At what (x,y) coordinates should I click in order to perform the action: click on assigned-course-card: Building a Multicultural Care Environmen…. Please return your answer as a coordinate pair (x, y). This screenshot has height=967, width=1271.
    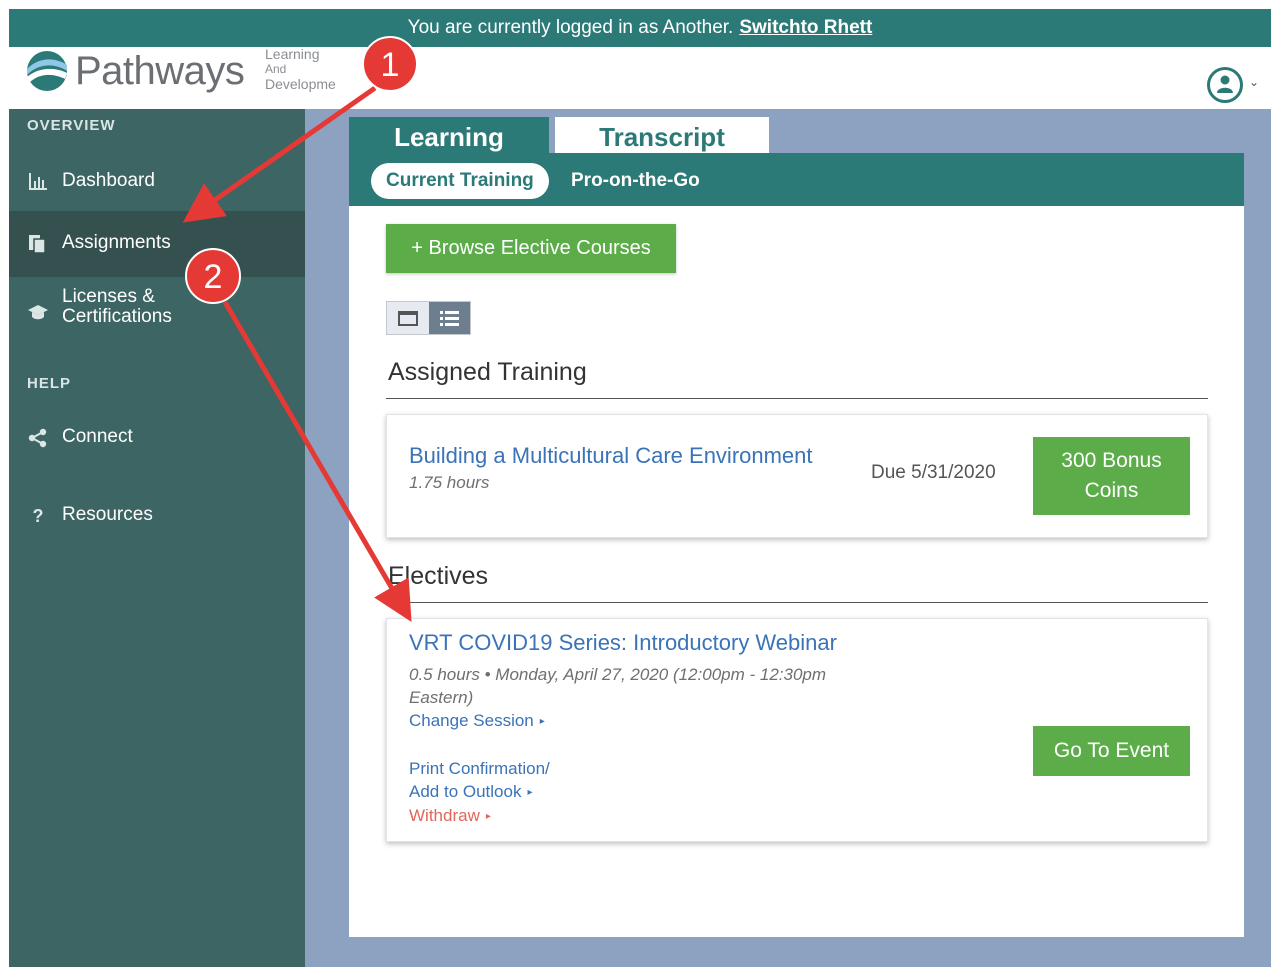
    Looking at the image, I should click on (797, 476).